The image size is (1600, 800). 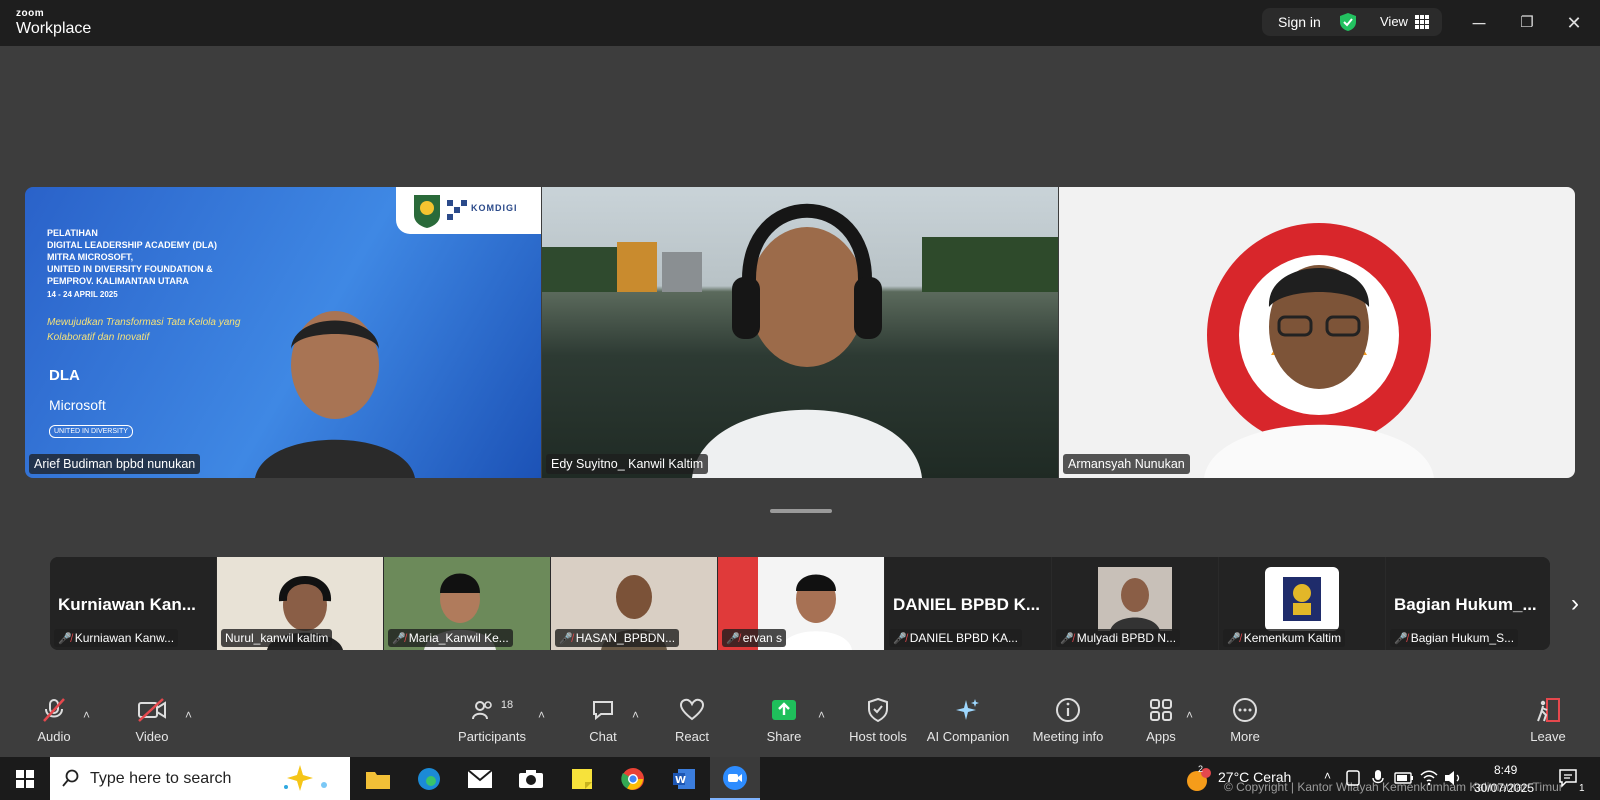 What do you see at coordinates (1189, 715) in the screenshot?
I see `apps-options-chevron-icon: ˄` at bounding box center [1189, 715].